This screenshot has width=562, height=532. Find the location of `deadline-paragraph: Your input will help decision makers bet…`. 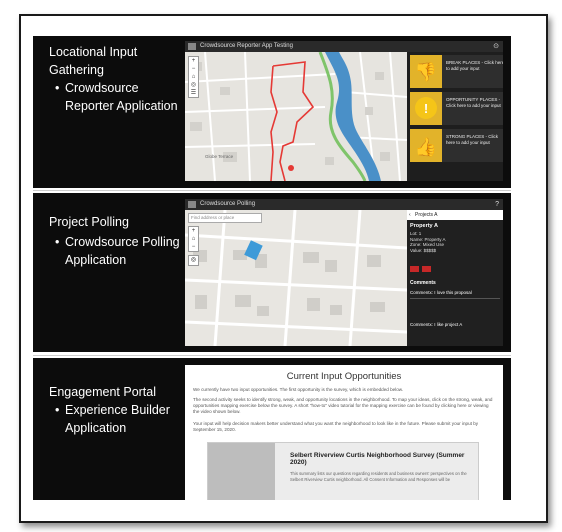

deadline-paragraph: Your input will help decision makers bet… is located at coordinates (336, 426).